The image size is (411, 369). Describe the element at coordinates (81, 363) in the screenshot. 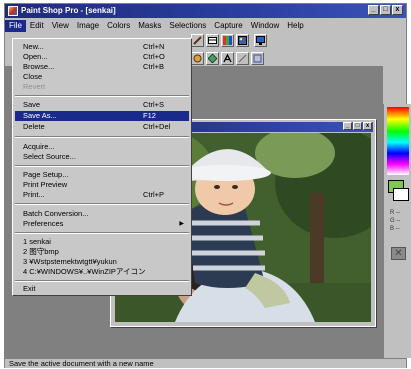

I see `status-text: Save the active document with a new name` at that location.